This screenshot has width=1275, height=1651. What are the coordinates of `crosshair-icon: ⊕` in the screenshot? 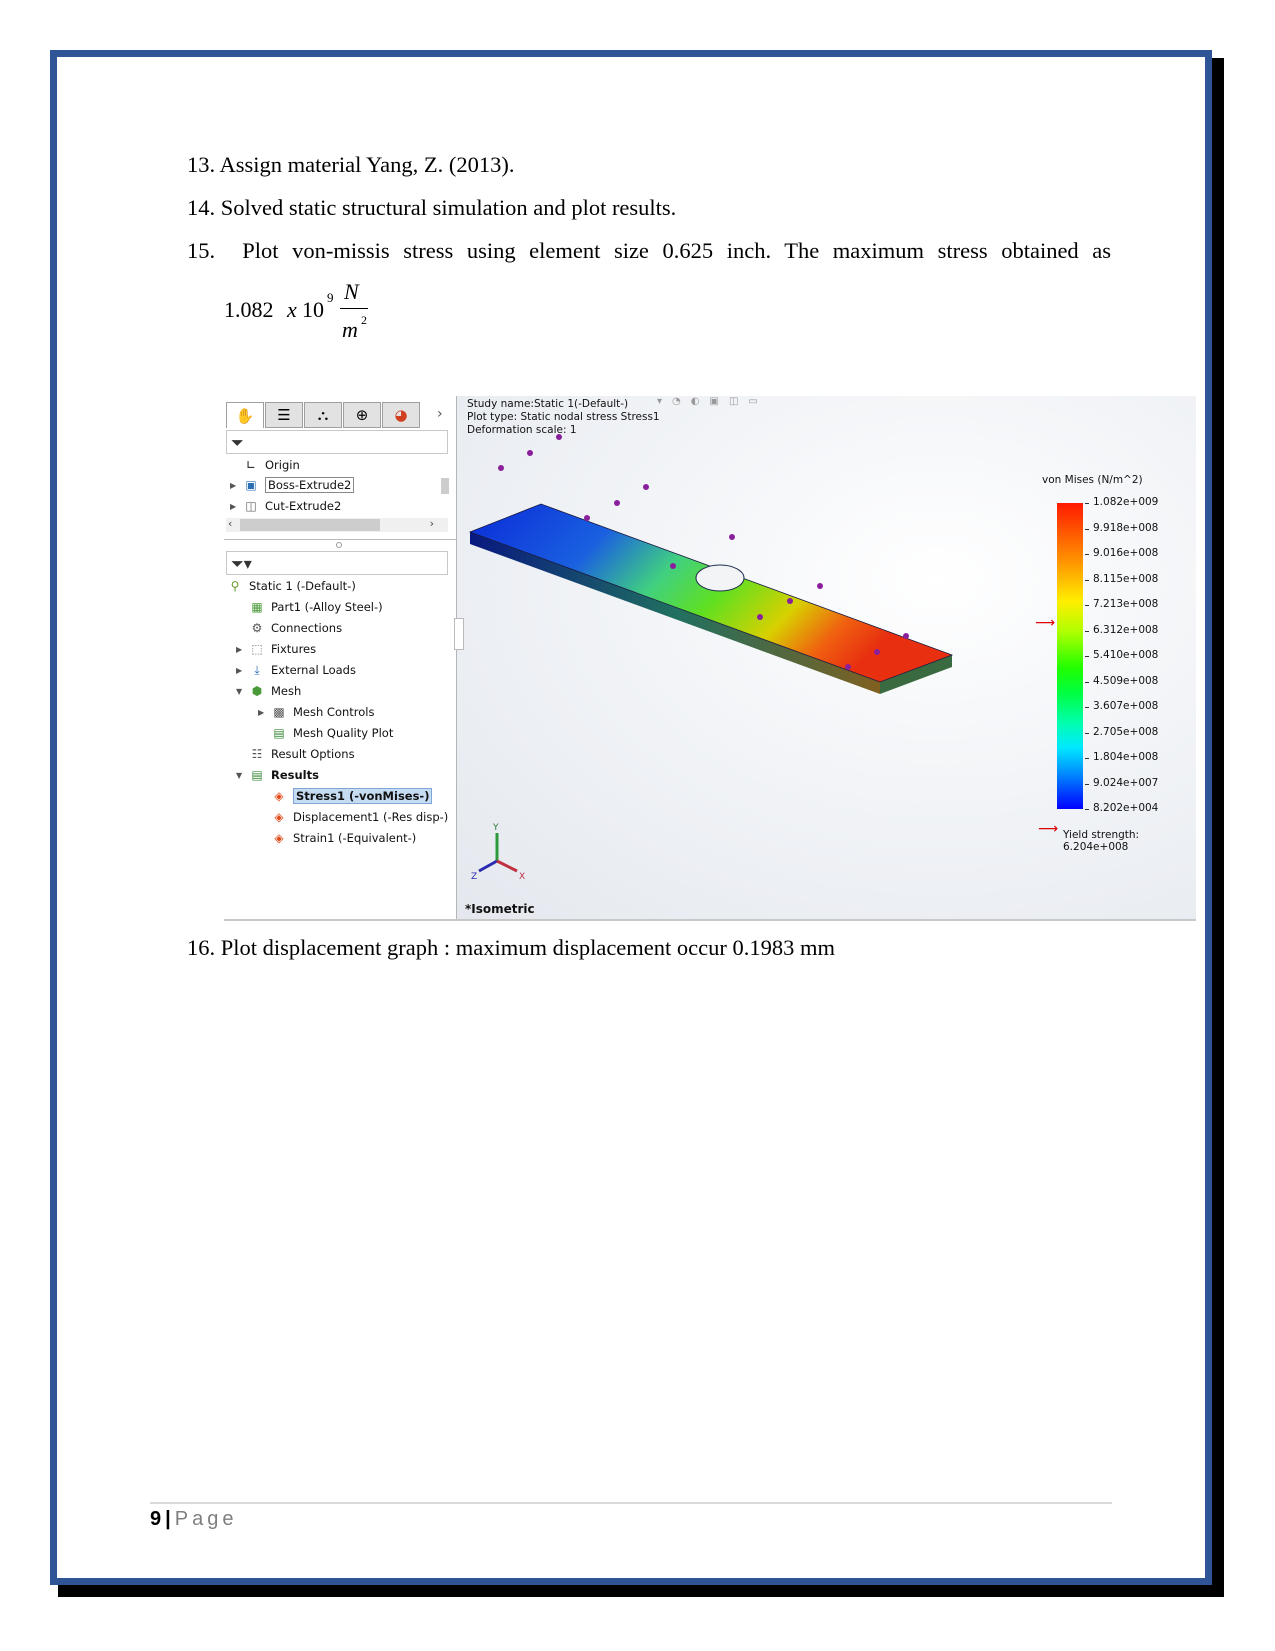 It's located at (362, 415).